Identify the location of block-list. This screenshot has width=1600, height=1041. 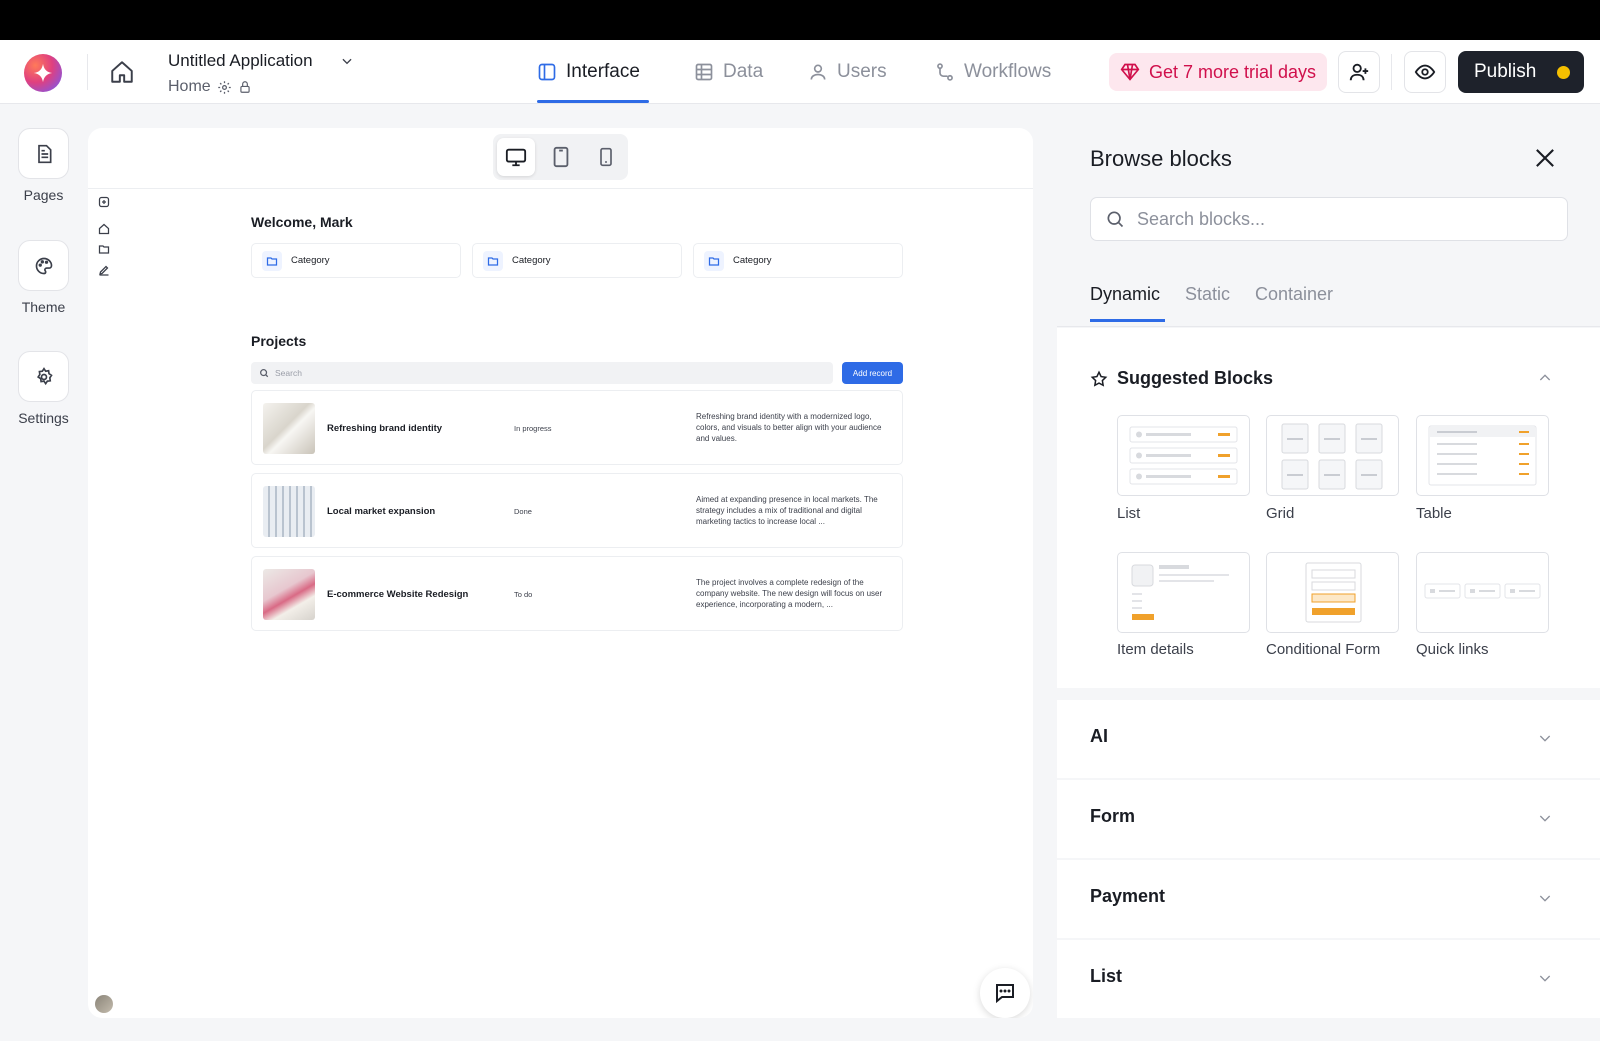
(1183, 455).